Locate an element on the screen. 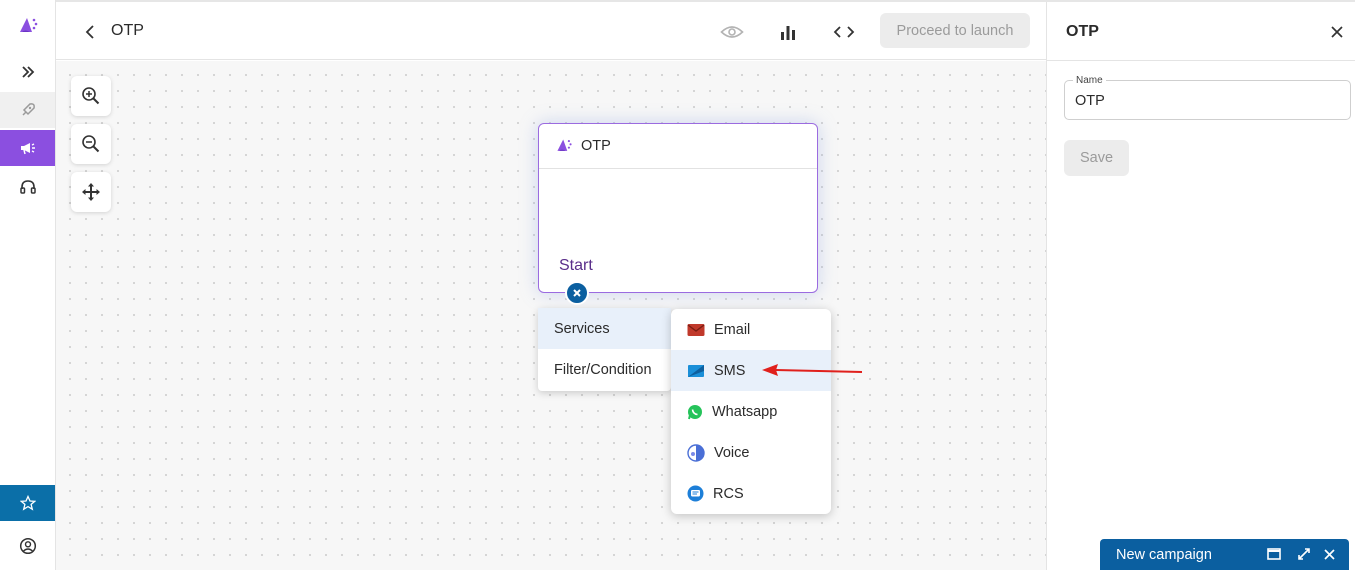 The height and width of the screenshot is (570, 1355). submenu-item-voice: Voice is located at coordinates (751, 452).